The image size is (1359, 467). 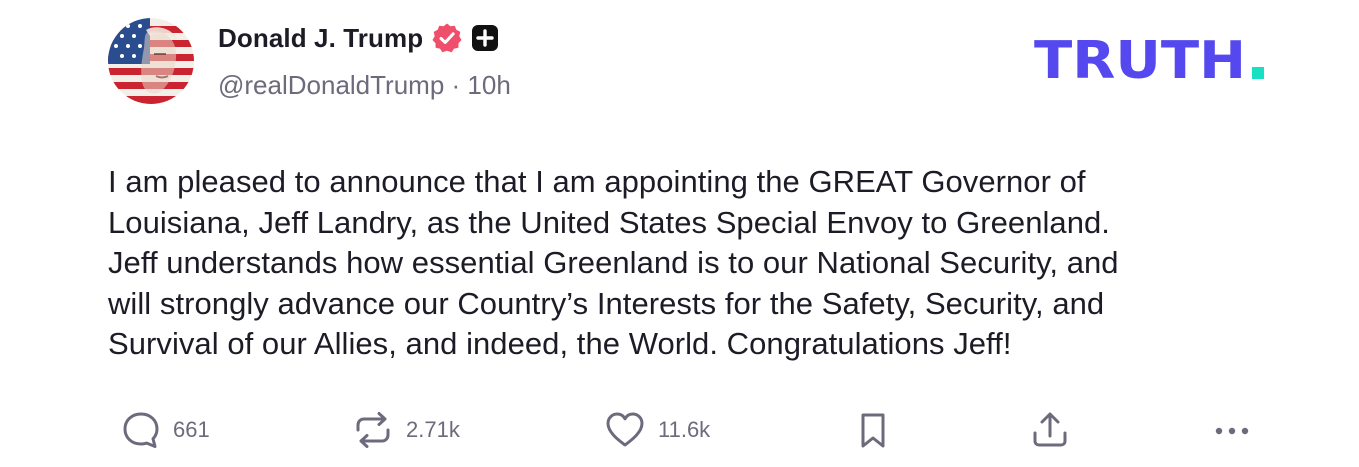 I want to click on truth-social-logo: TRUTH, so click(x=1149, y=60).